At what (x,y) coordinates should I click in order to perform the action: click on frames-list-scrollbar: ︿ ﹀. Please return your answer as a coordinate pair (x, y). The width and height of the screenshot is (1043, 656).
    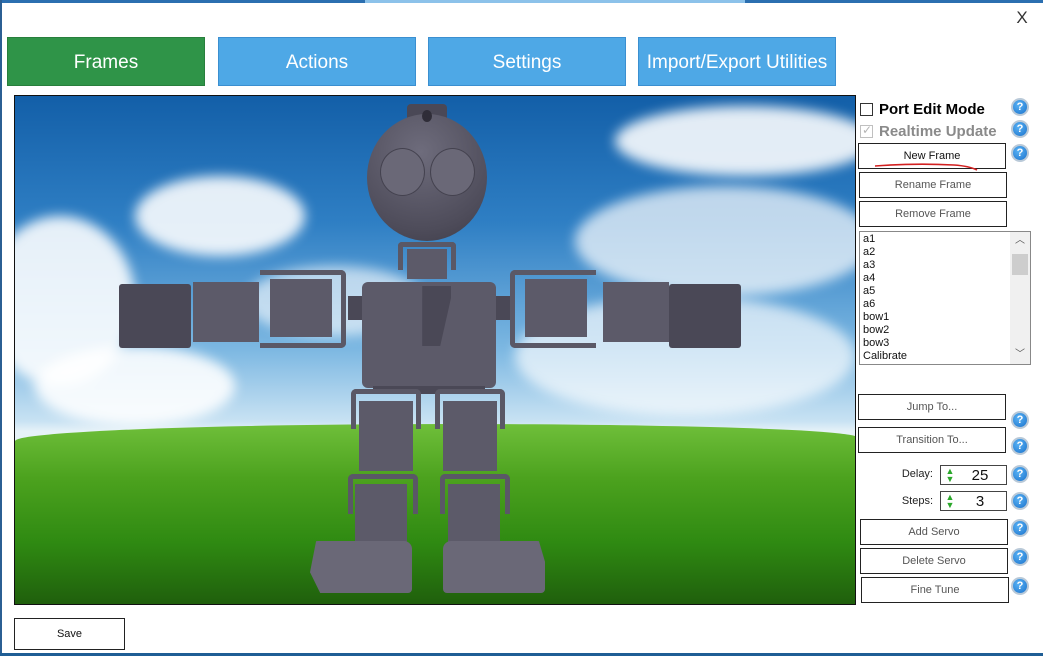
    Looking at the image, I should click on (1020, 298).